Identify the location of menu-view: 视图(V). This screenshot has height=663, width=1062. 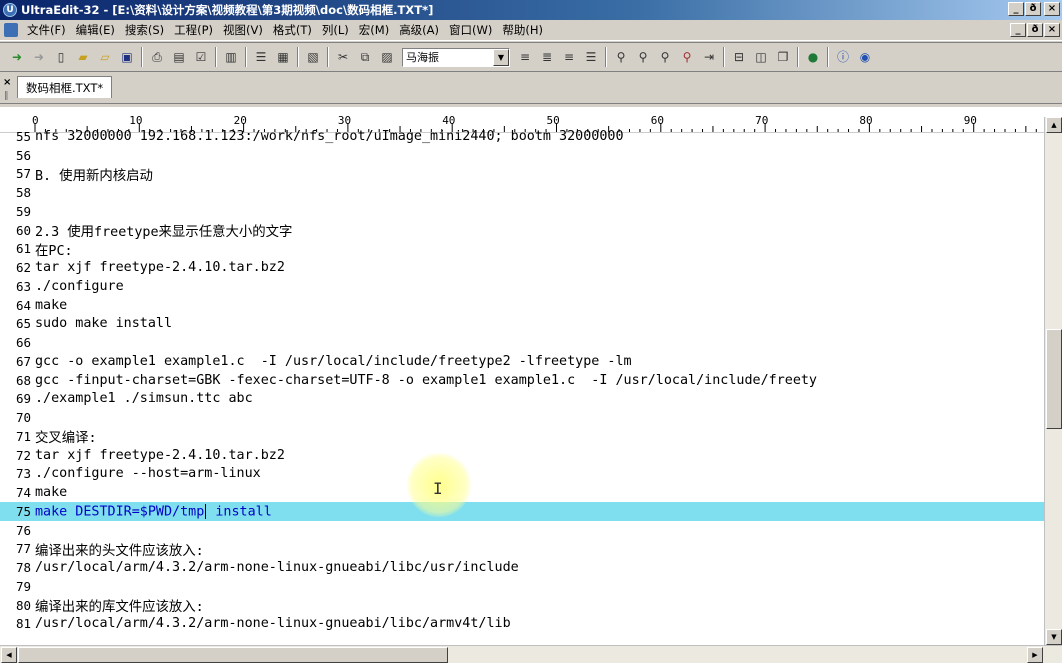
(243, 30).